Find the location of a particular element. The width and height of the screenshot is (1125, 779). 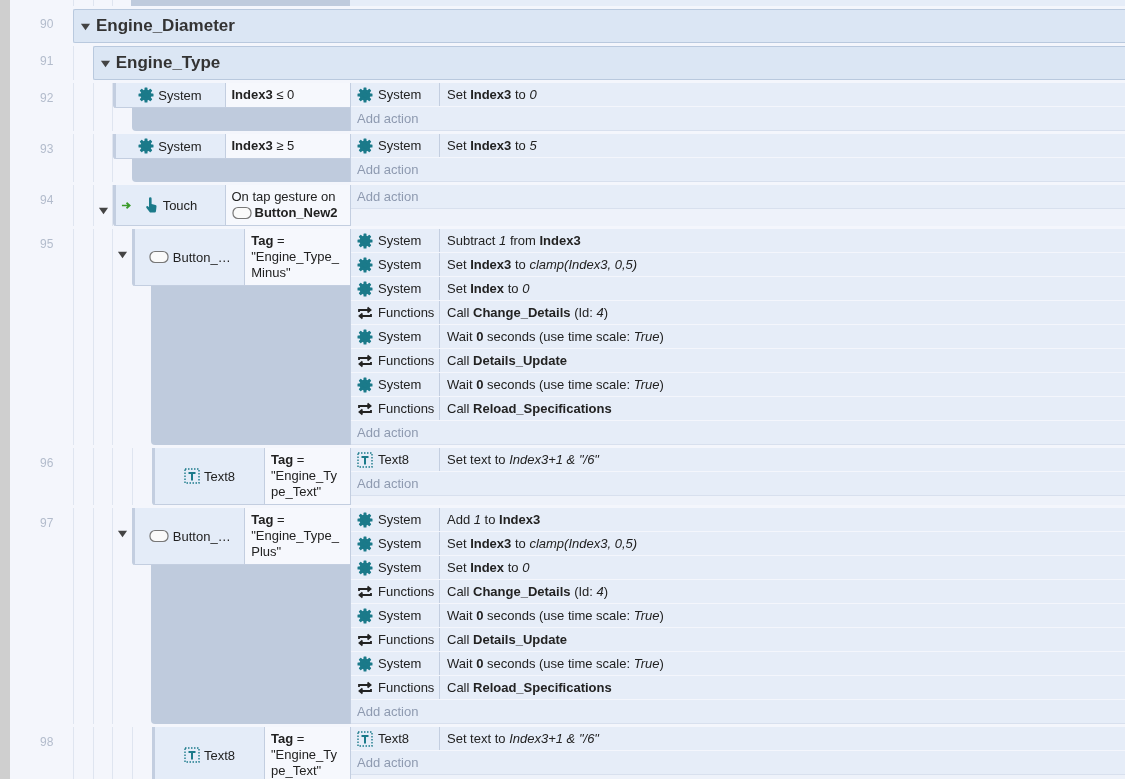

action-text: Subtract 1 from Index3 is located at coordinates (513, 240).